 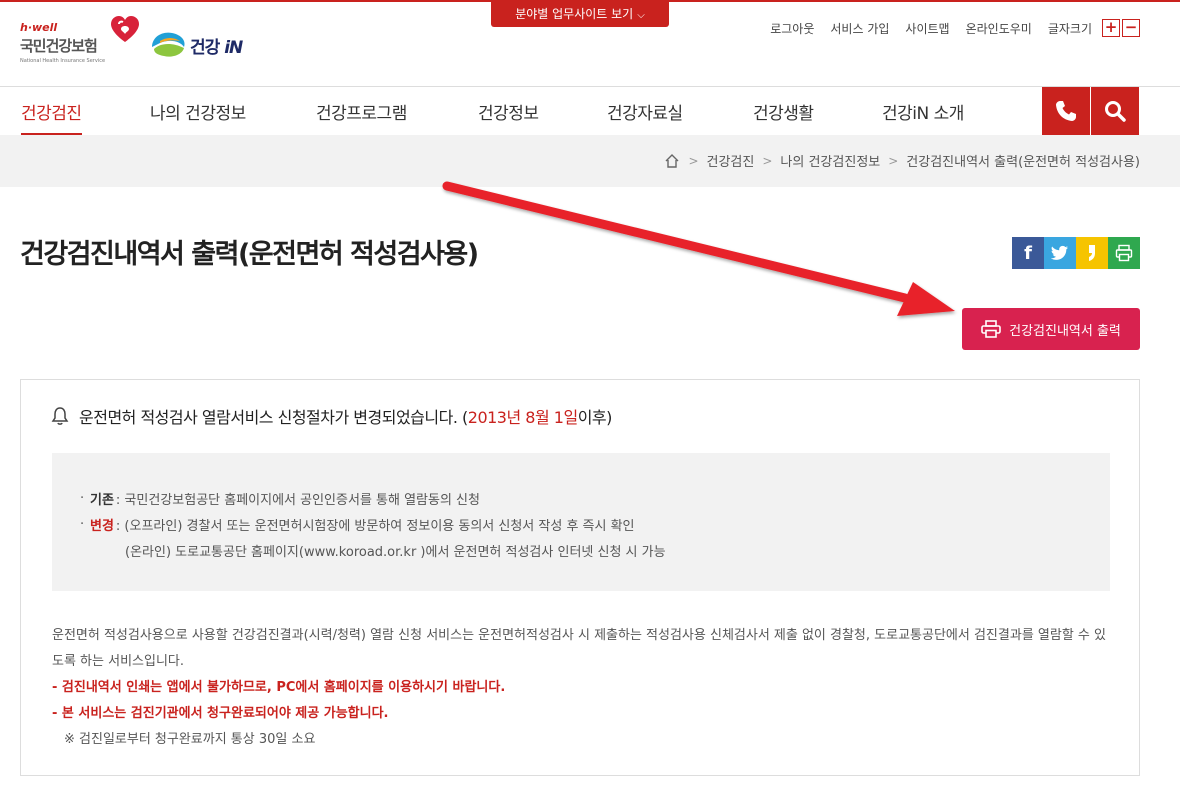 I want to click on printer-icon, so click(x=991, y=329).